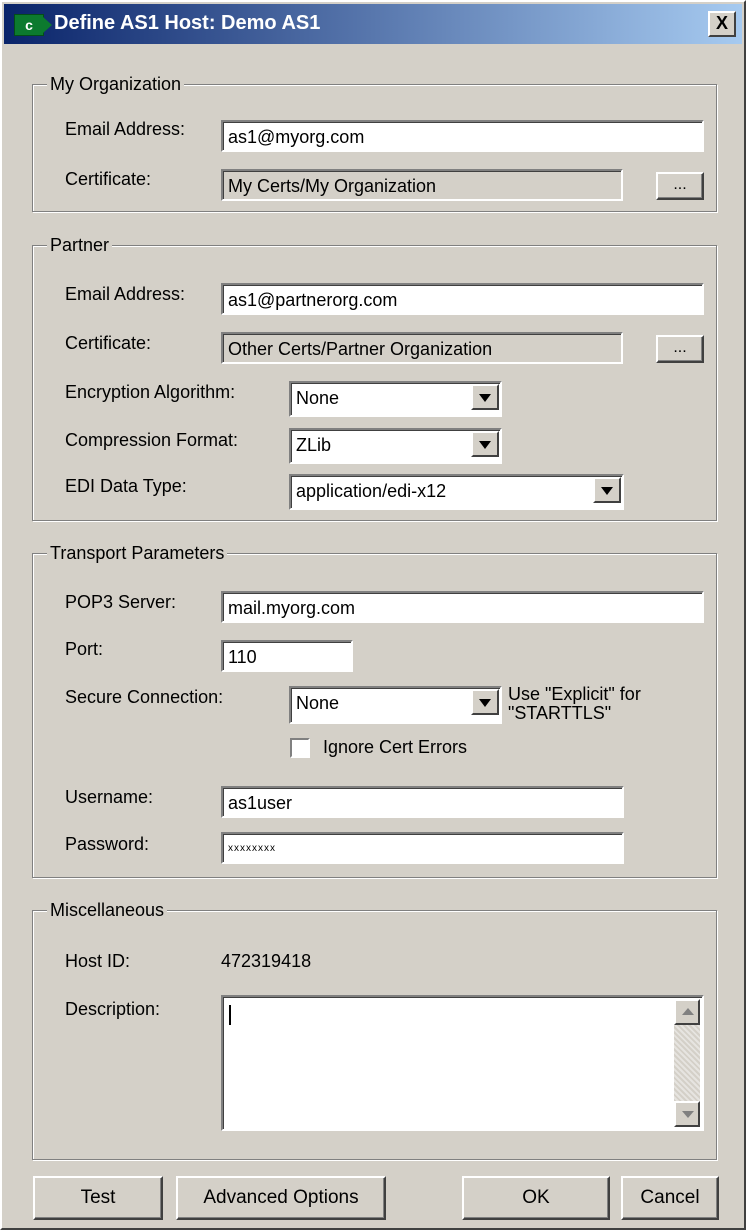 The height and width of the screenshot is (1230, 746). I want to click on compression-format-select: ZLib, so click(395, 446).